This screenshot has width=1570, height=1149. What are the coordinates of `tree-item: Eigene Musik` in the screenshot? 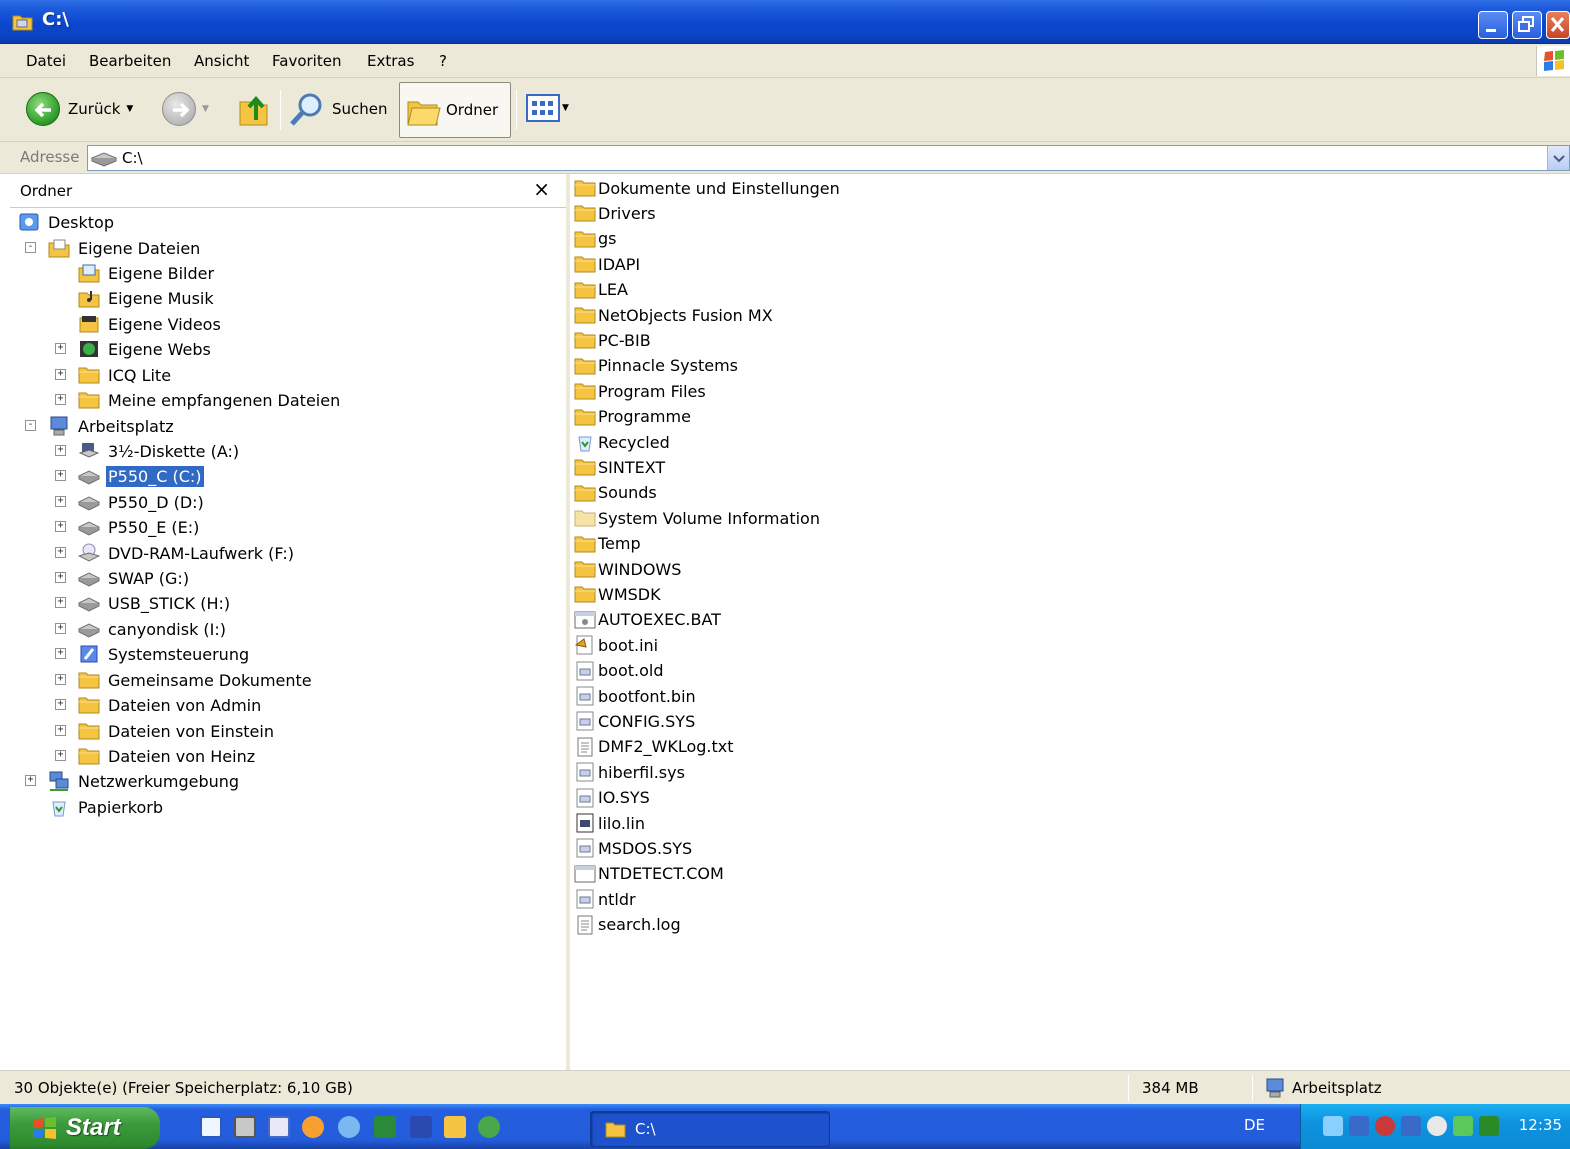 It's located at (147, 298).